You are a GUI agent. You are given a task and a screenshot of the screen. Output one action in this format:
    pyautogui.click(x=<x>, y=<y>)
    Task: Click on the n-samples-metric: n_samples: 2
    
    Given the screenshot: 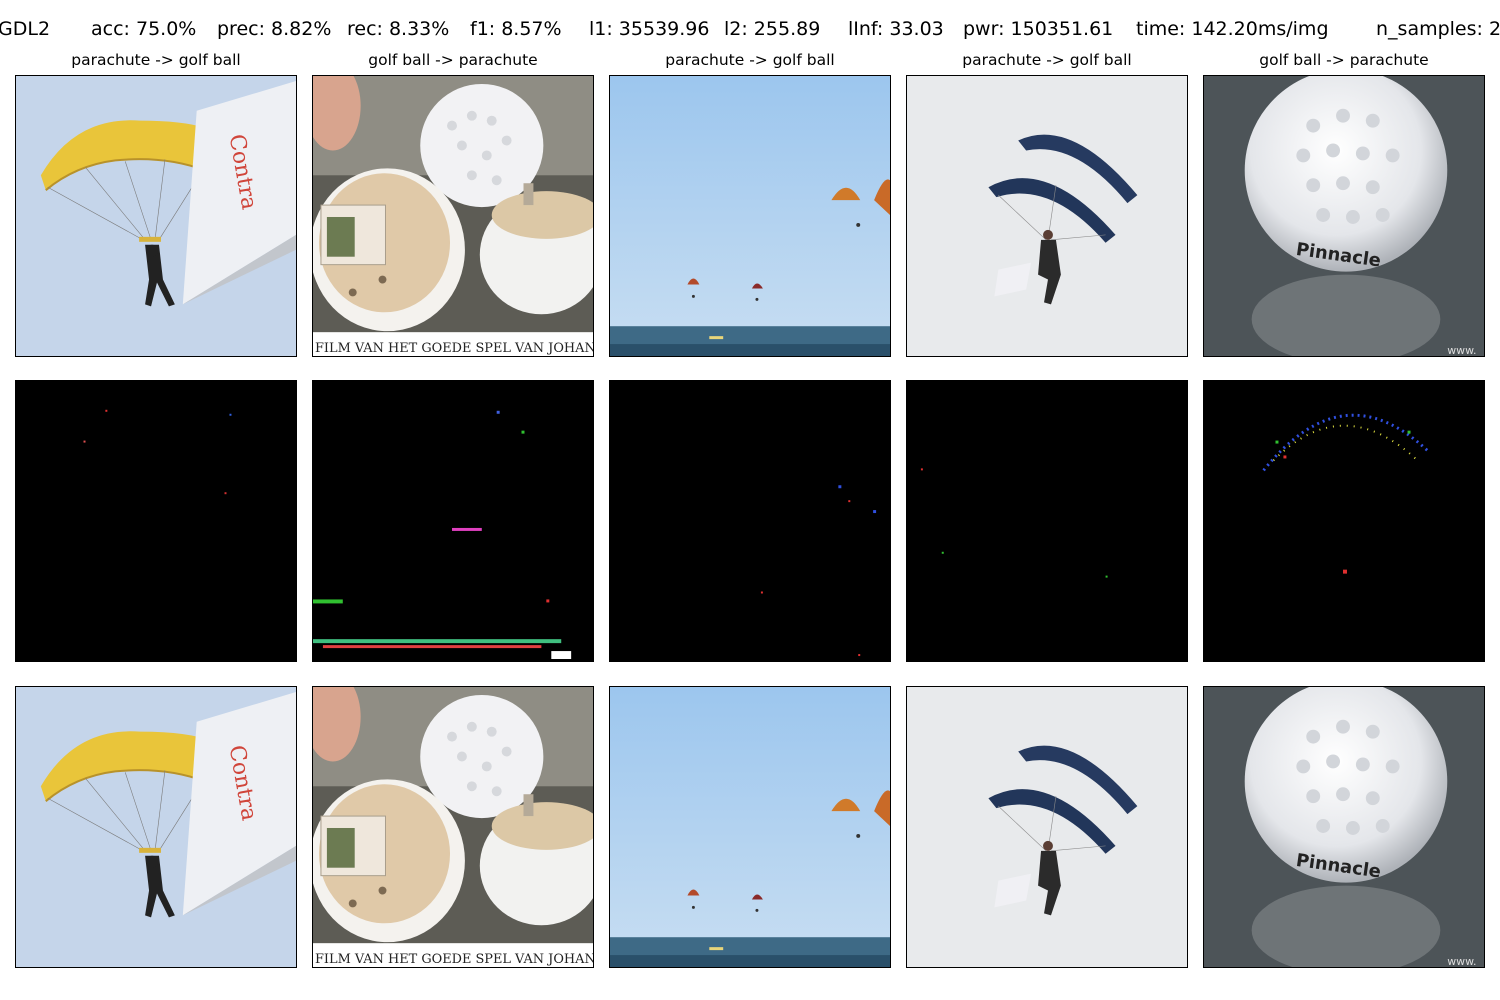 What is the action you would take?
    pyautogui.click(x=1438, y=29)
    